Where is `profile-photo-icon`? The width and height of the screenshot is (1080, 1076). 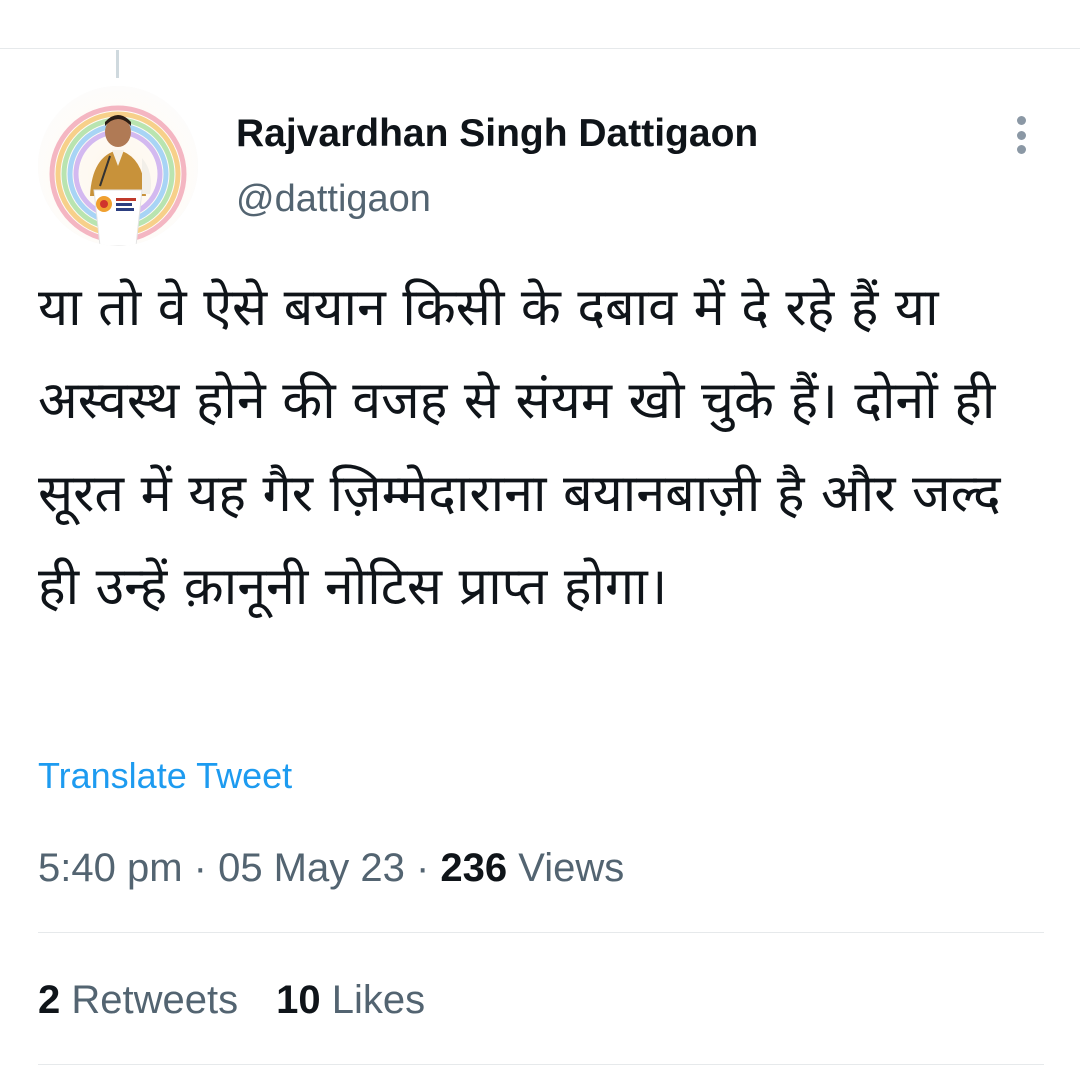 profile-photo-icon is located at coordinates (118, 166).